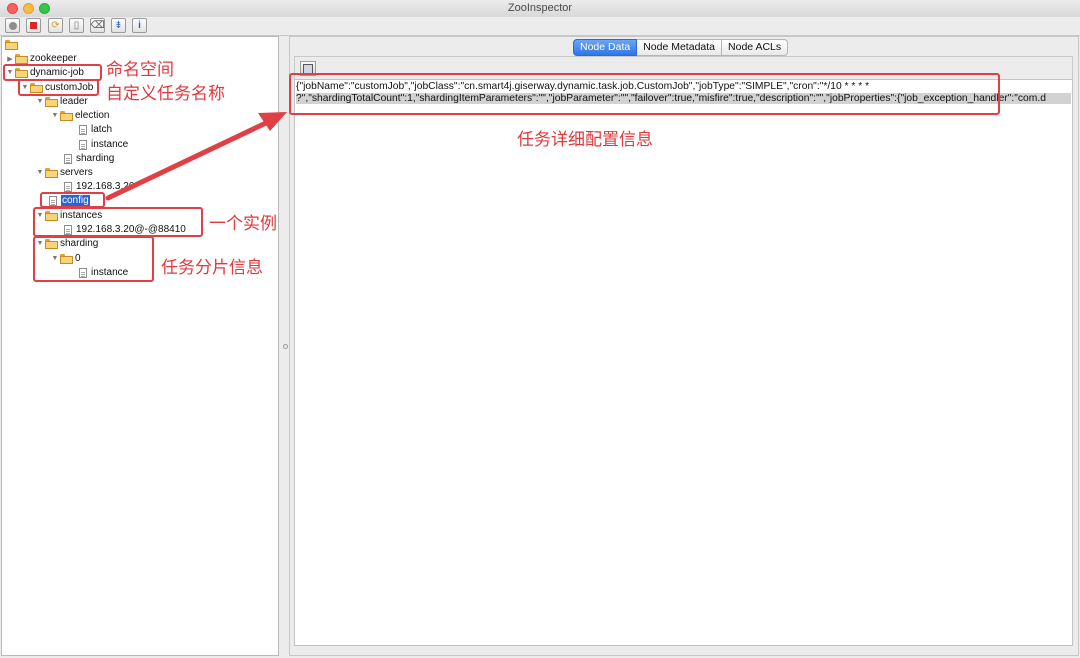 Image resolution: width=1080 pixels, height=658 pixels. I want to click on arrow-head, so click(272, 121).